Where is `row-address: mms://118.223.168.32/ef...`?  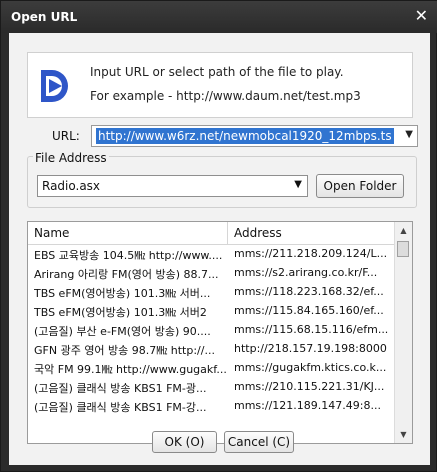 row-address: mms://118.223.168.32/ef... is located at coordinates (309, 291).